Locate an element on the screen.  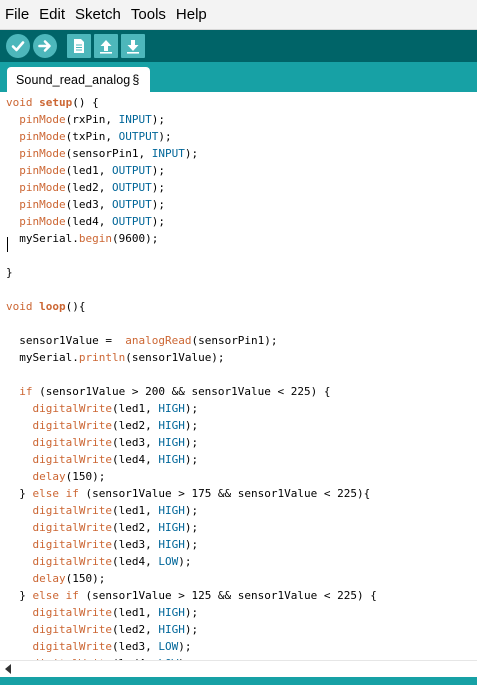
code-token: pinMode is located at coordinates (42, 170).